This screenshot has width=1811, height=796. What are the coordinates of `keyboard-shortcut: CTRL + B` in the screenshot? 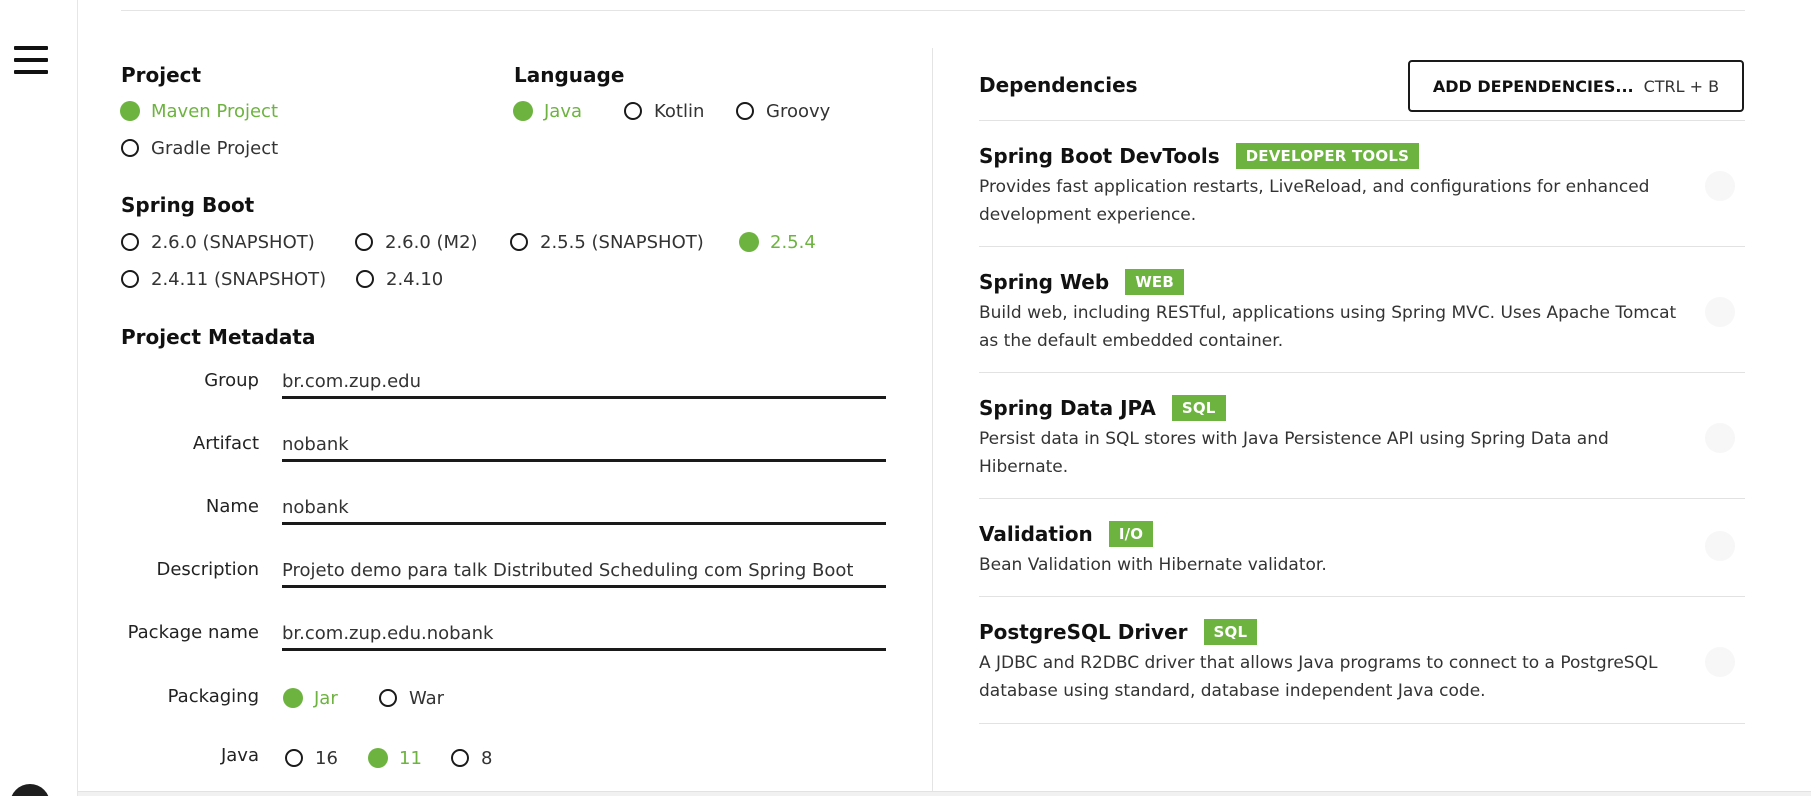 It's located at (1681, 86).